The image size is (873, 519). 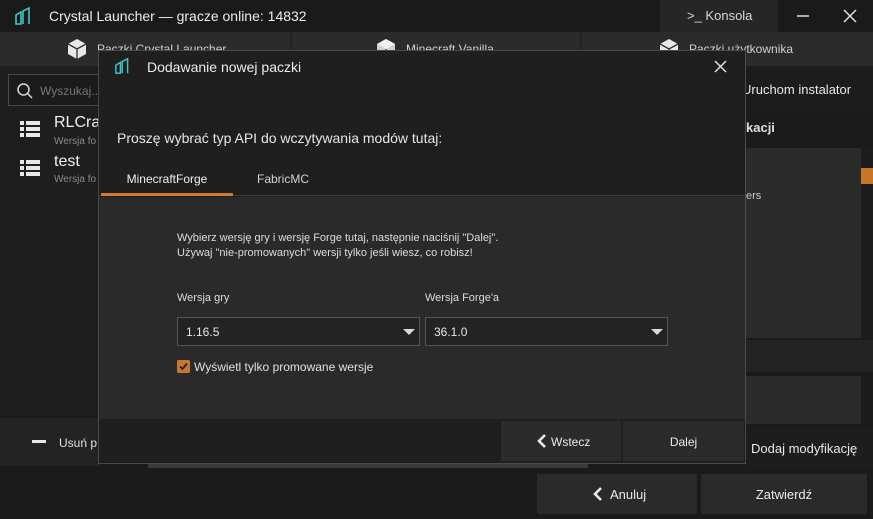 What do you see at coordinates (167, 179) in the screenshot?
I see `tab-label: MinecraftForge` at bounding box center [167, 179].